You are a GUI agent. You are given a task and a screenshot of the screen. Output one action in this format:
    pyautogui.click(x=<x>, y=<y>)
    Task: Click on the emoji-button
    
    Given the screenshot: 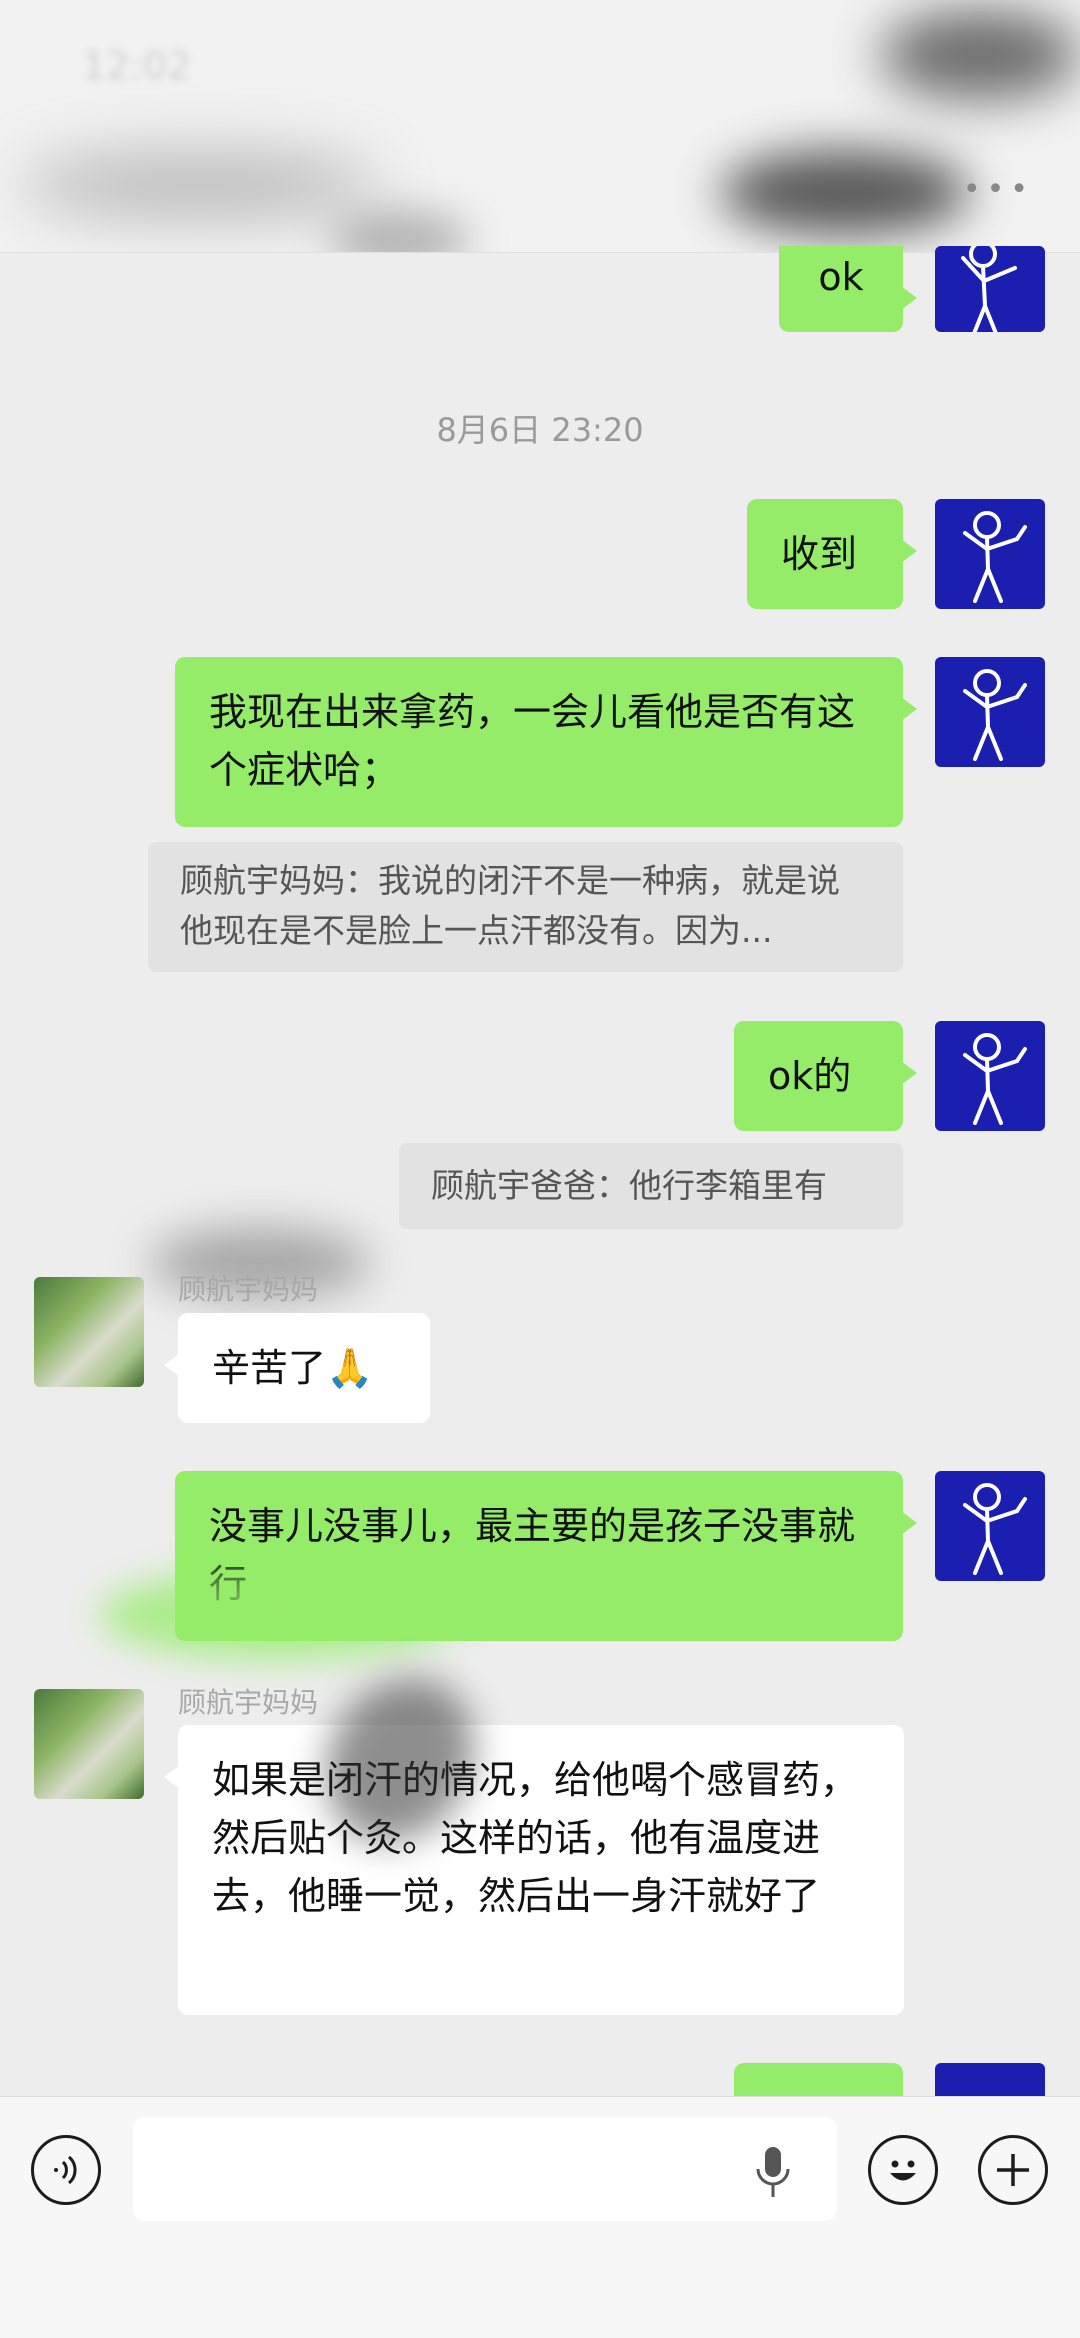 What is the action you would take?
    pyautogui.click(x=903, y=2170)
    